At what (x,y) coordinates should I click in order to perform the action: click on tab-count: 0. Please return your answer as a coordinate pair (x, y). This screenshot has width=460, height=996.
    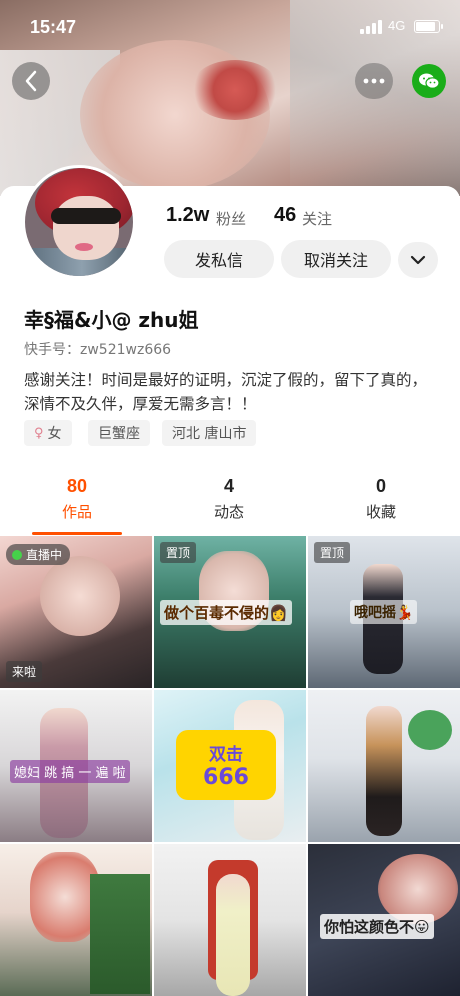
    Looking at the image, I should click on (380, 486).